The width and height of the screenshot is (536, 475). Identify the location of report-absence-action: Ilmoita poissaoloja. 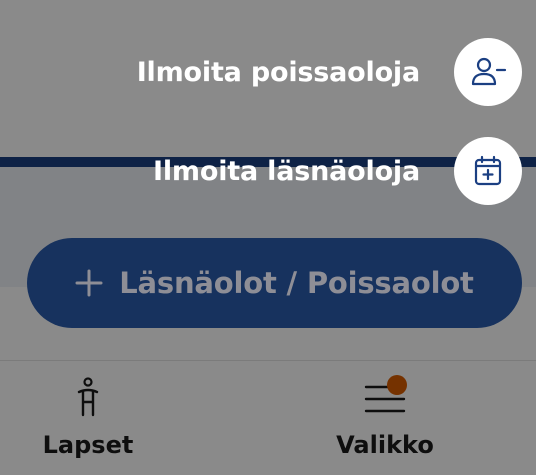
(329, 72).